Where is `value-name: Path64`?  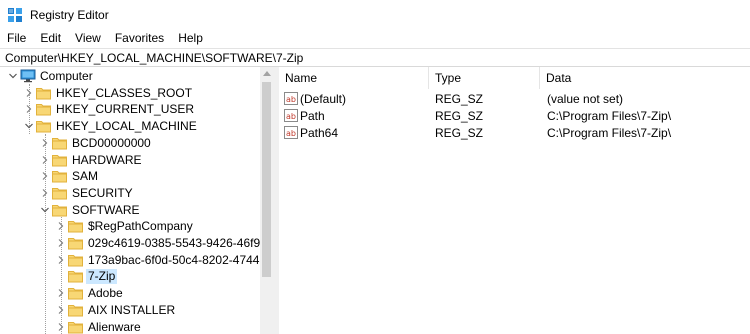
value-name: Path64 is located at coordinates (319, 133).